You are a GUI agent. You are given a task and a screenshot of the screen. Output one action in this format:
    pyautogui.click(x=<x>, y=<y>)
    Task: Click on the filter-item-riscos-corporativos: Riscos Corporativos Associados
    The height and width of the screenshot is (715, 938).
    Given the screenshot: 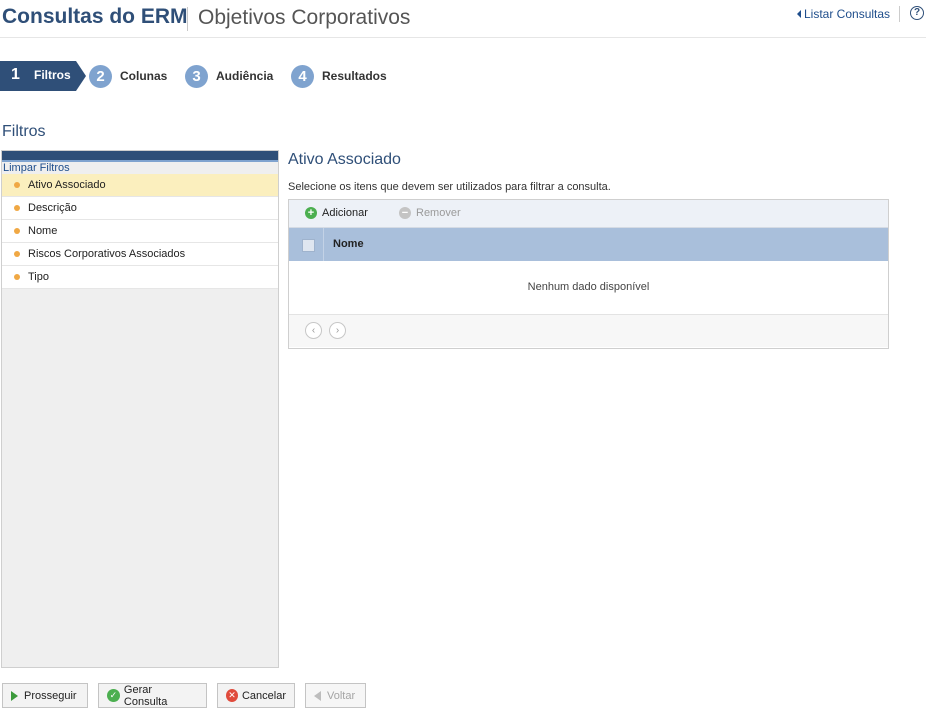 What is the action you would take?
    pyautogui.click(x=140, y=254)
    